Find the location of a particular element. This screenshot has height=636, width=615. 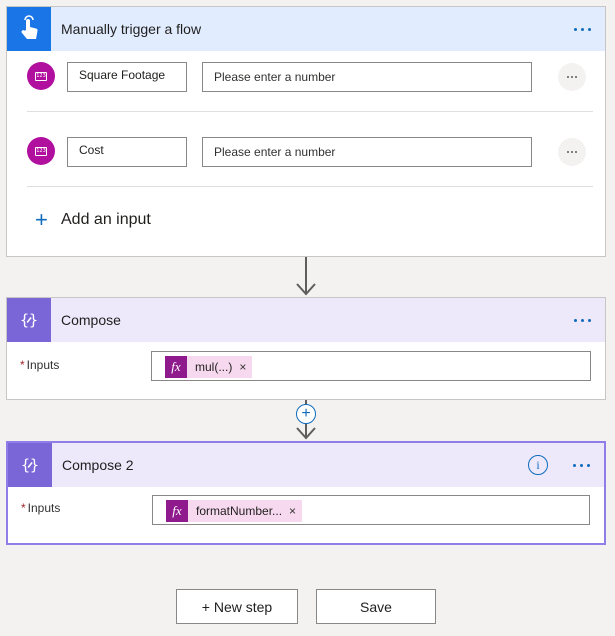

compose-2-header: {} Compose 2 i is located at coordinates (306, 465).